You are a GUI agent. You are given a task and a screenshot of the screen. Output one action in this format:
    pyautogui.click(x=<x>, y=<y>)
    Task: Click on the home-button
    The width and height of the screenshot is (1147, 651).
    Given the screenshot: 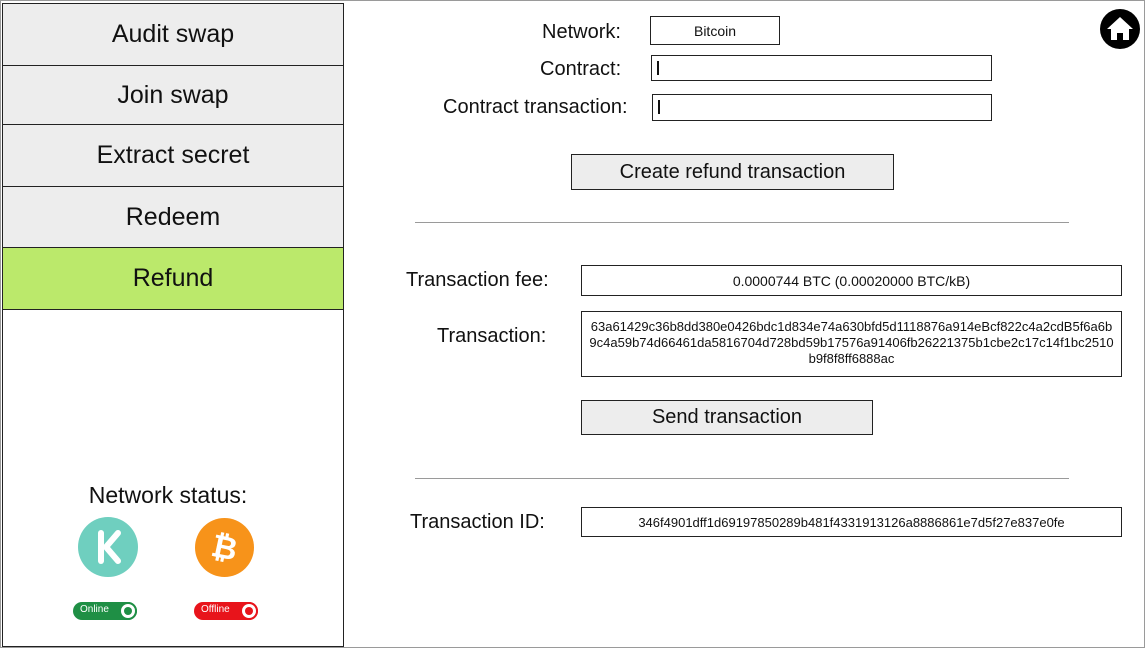 What is the action you would take?
    pyautogui.click(x=1120, y=29)
    